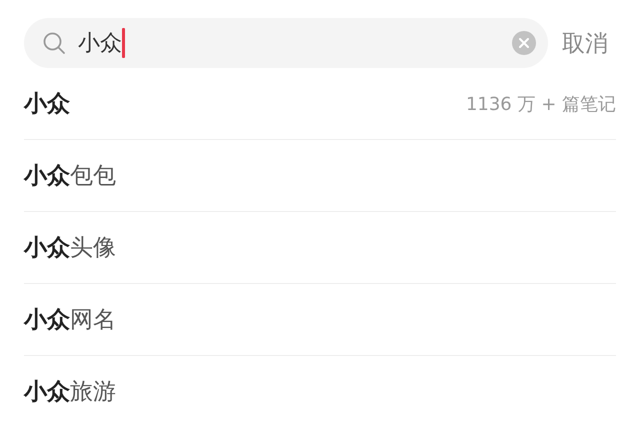 This screenshot has width=640, height=426. I want to click on search-icon, so click(54, 43).